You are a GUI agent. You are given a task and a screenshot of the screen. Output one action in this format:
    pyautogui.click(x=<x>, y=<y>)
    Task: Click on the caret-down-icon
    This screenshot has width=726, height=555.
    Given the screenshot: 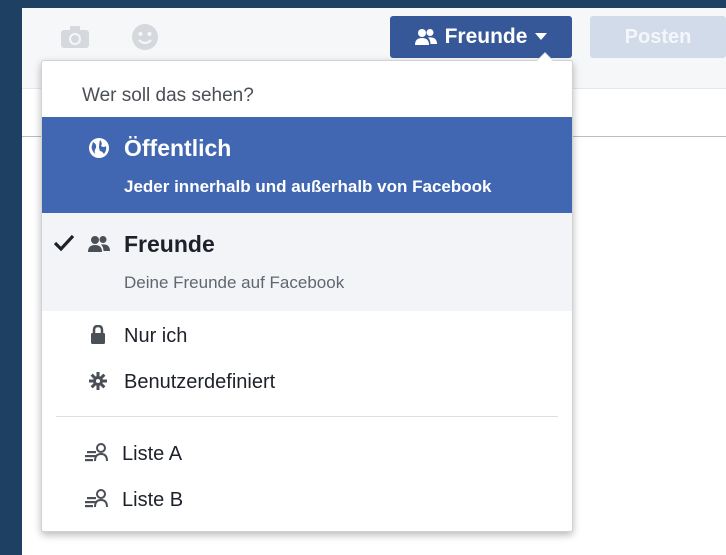 What is the action you would take?
    pyautogui.click(x=541, y=36)
    